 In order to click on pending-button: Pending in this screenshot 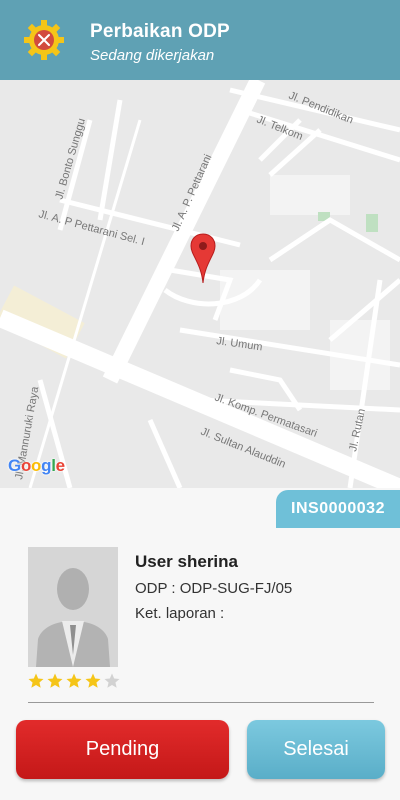, I will do `click(122, 749)`.